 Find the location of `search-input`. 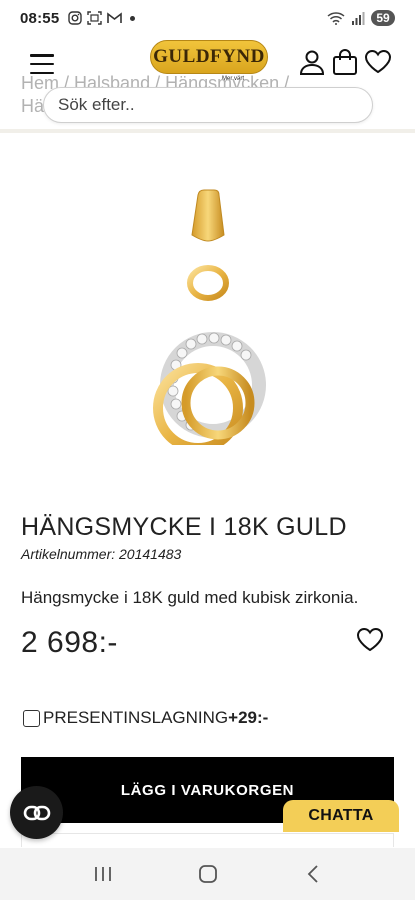

search-input is located at coordinates (208, 105).